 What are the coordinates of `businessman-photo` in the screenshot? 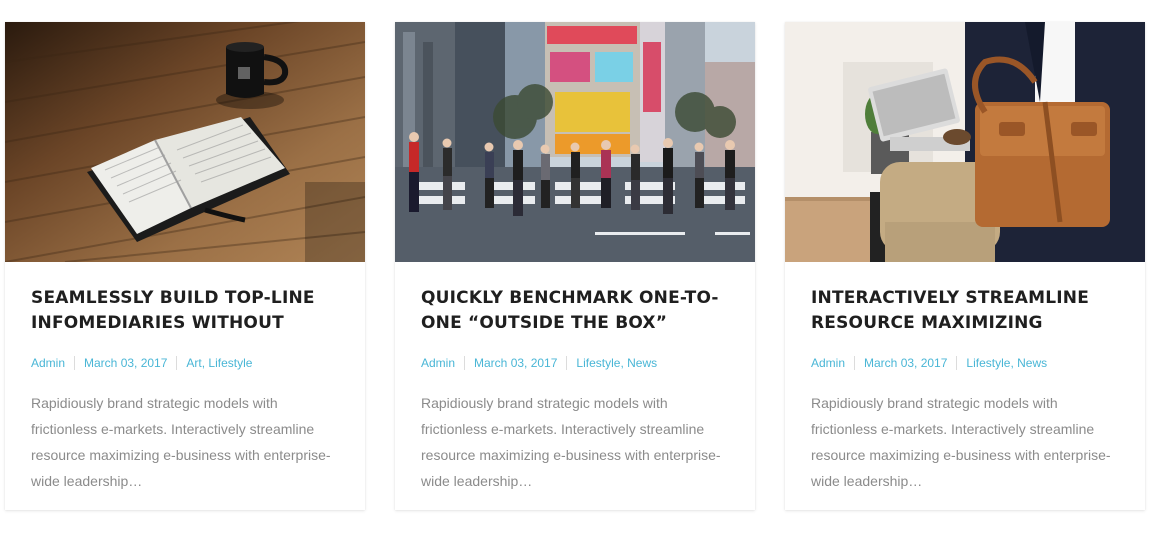 It's located at (965, 142).